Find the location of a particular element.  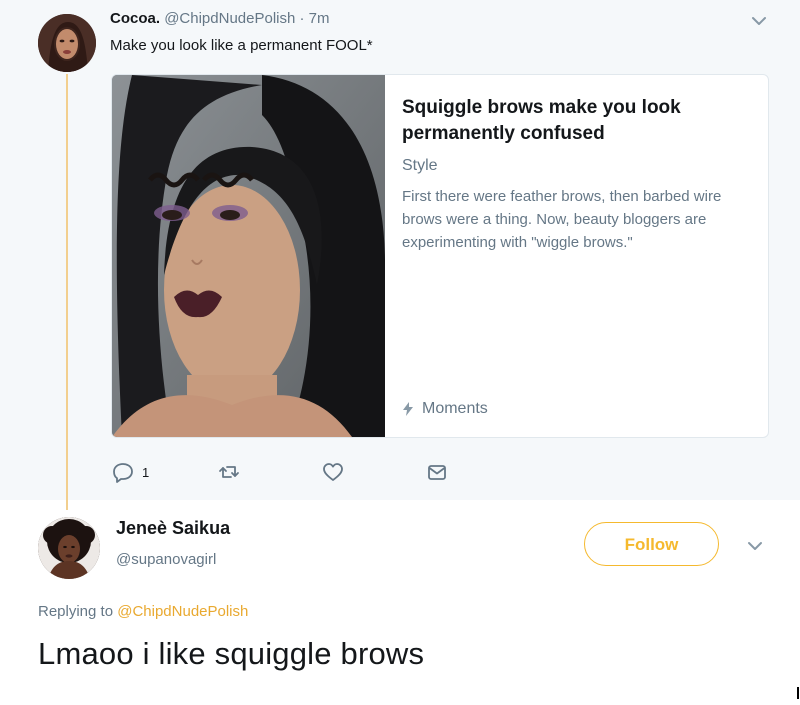

direct-message-button is located at coordinates (437, 472).